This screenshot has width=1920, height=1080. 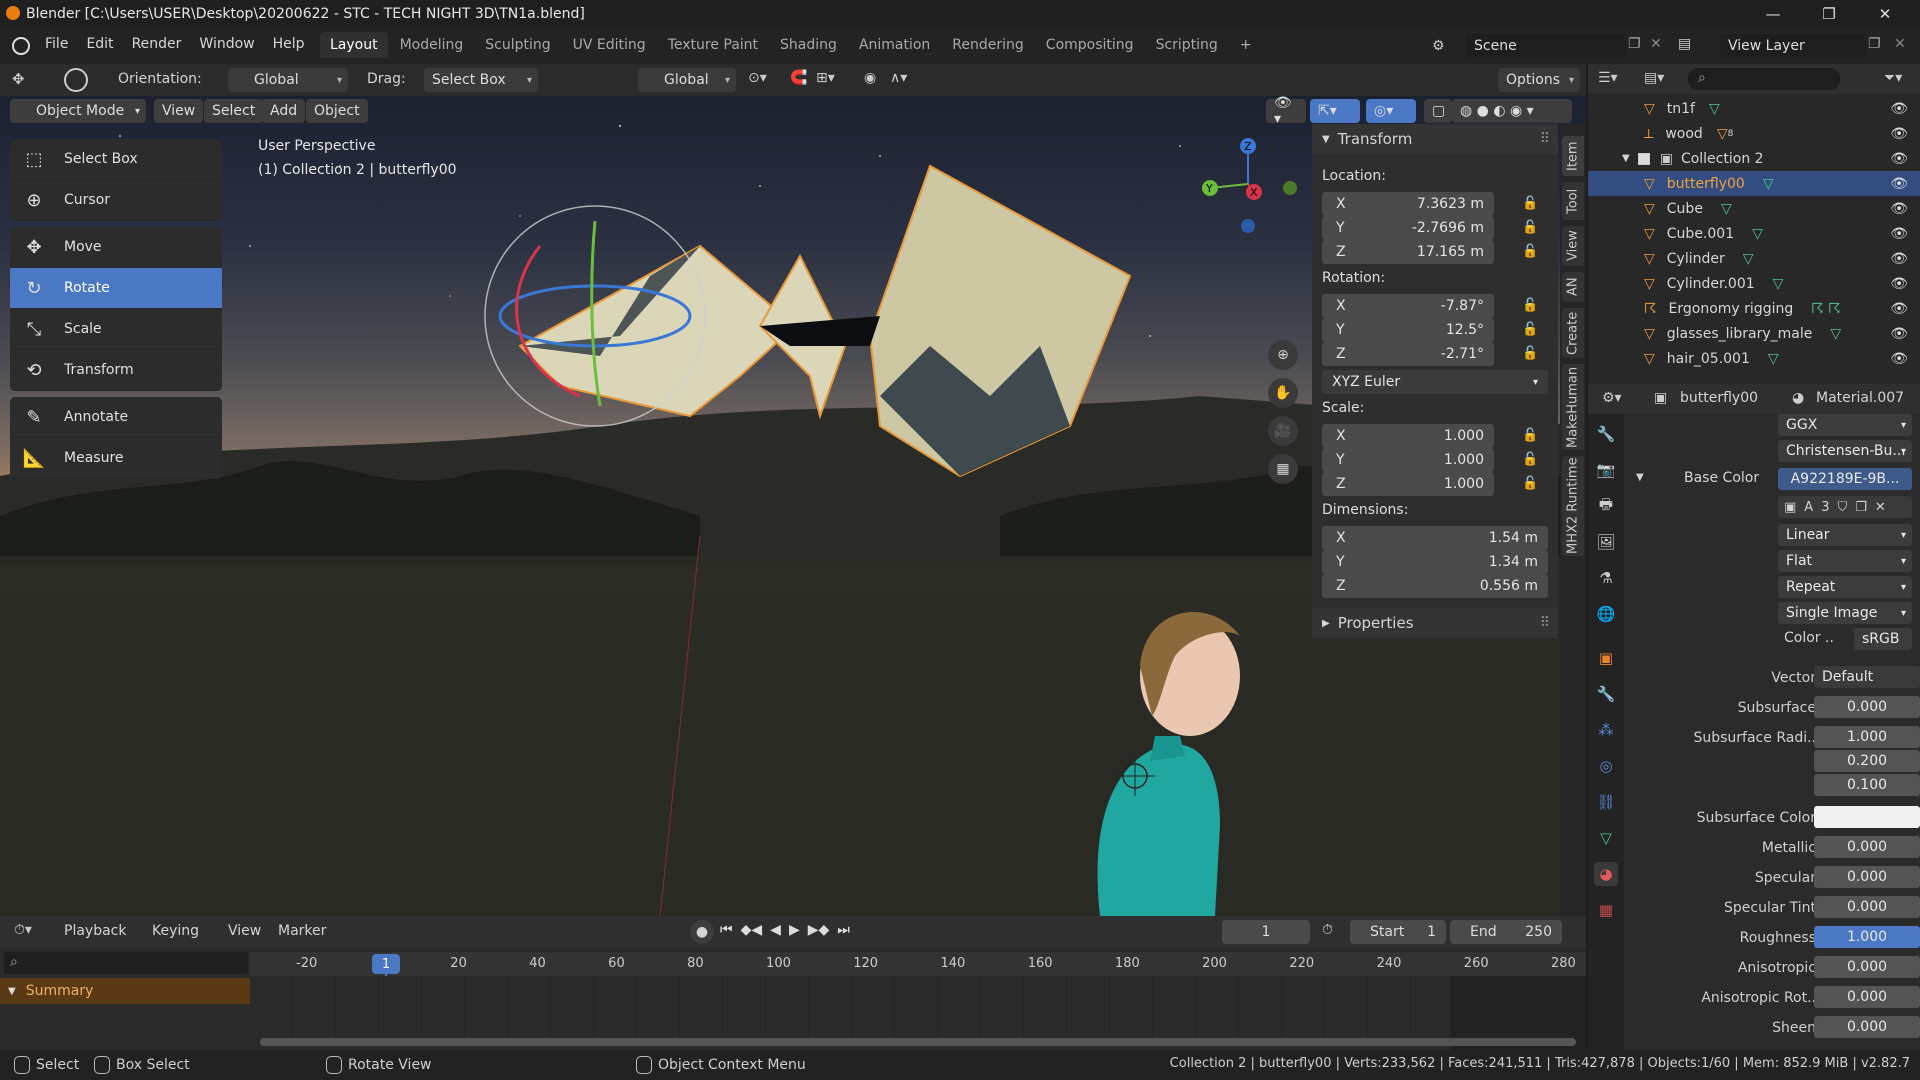 What do you see at coordinates (1845, 451) in the screenshot?
I see `subsurface-method-dropdown: Christensen-Bu... ▾` at bounding box center [1845, 451].